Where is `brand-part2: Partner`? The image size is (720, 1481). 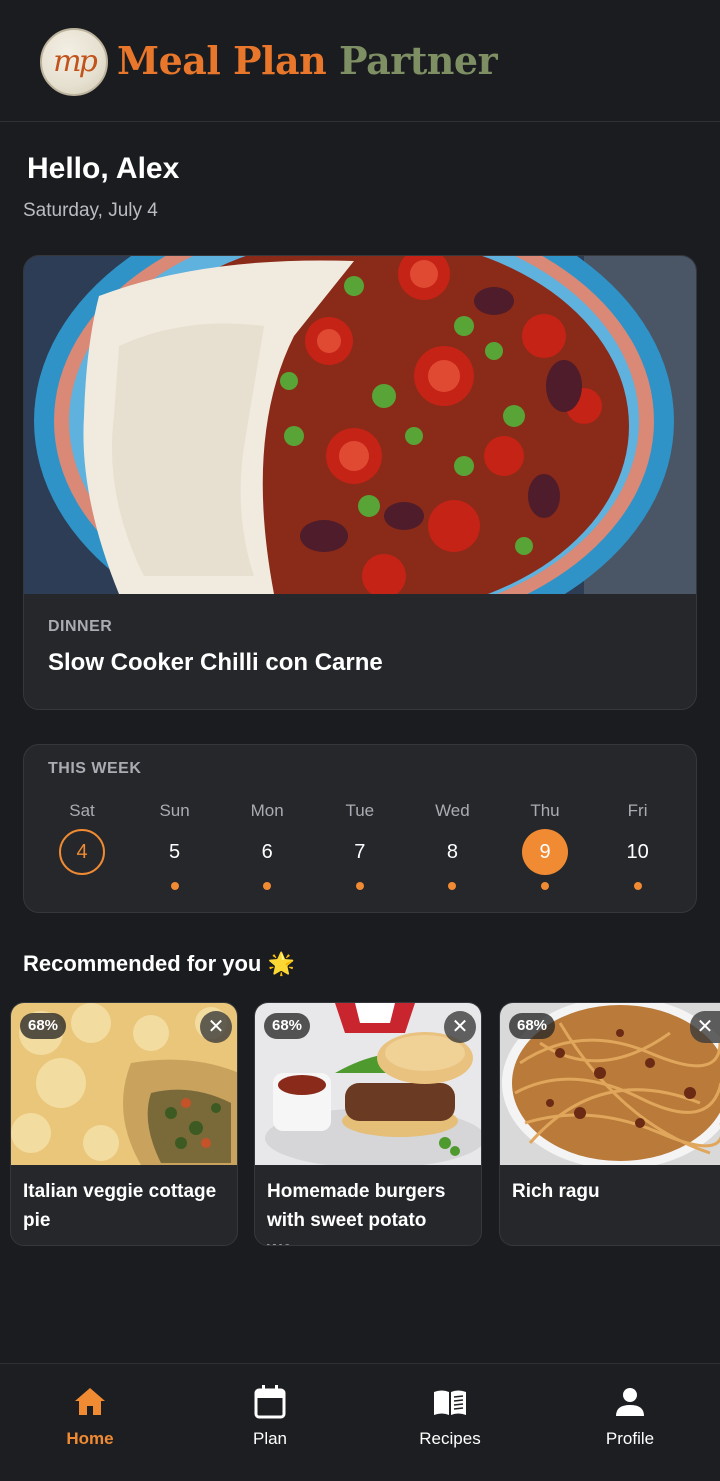 brand-part2: Partner is located at coordinates (418, 60).